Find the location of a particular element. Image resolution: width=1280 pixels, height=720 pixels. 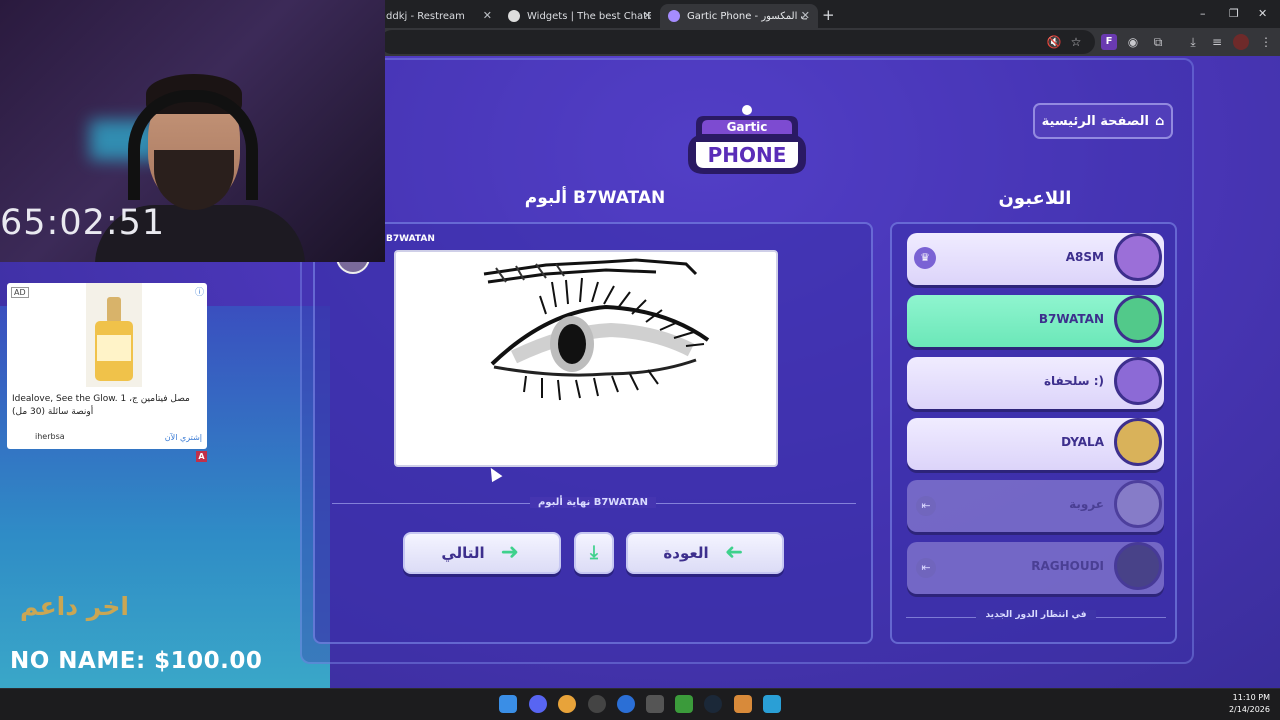

waiting-divider: في انتظار الدور الجديد is located at coordinates (1036, 617).